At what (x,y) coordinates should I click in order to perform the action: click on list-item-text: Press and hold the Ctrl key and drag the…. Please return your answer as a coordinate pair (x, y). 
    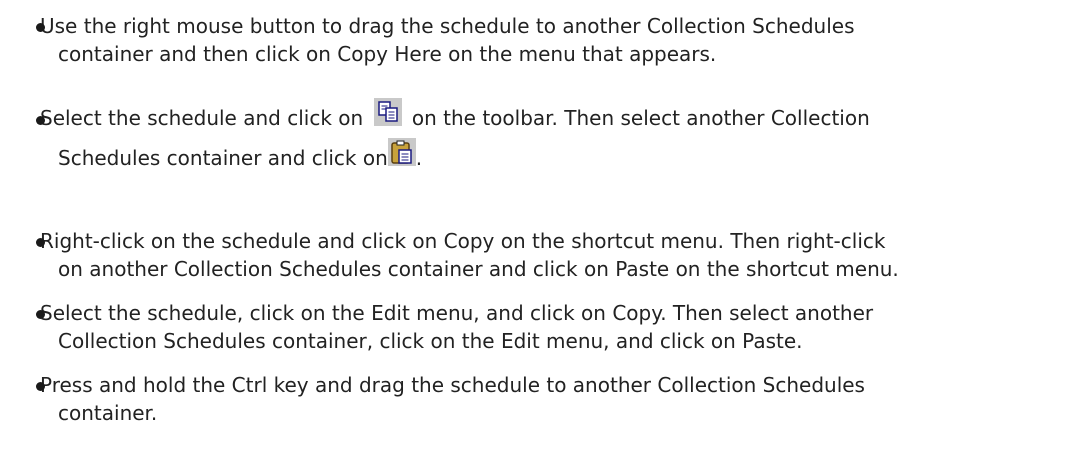
    Looking at the image, I should click on (452, 385).